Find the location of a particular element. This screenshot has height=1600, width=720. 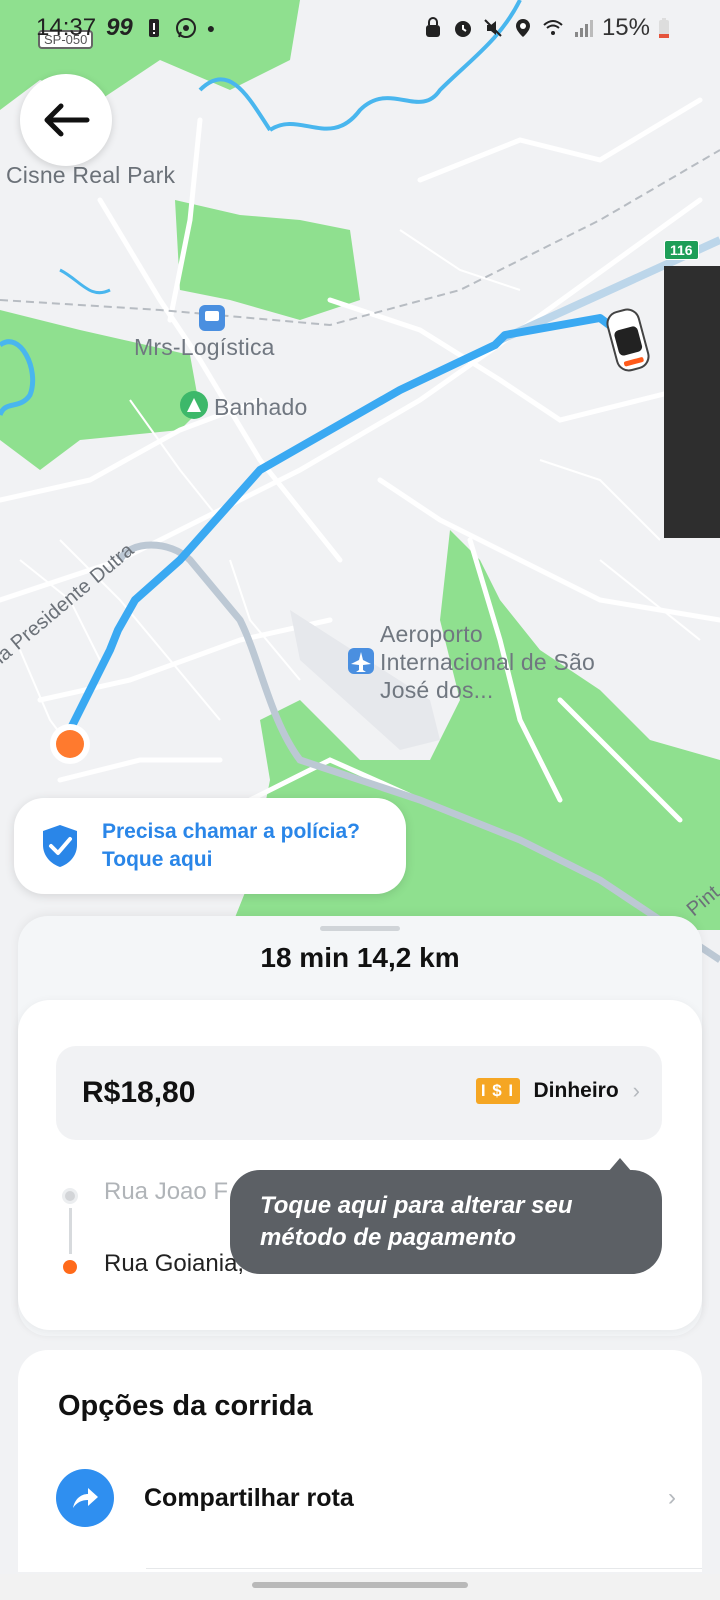

airport-icon is located at coordinates (361, 661).